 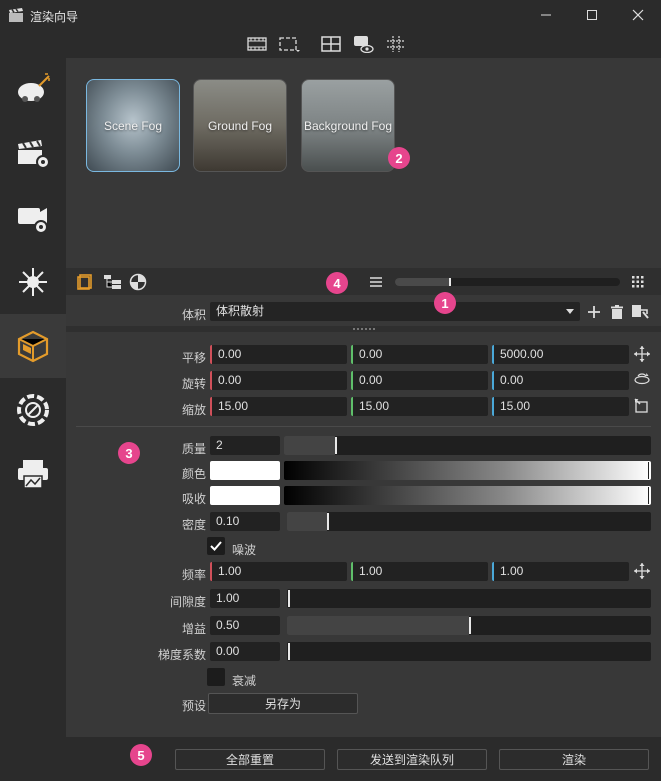 I want to click on light-burst-icon, so click(x=33, y=282).